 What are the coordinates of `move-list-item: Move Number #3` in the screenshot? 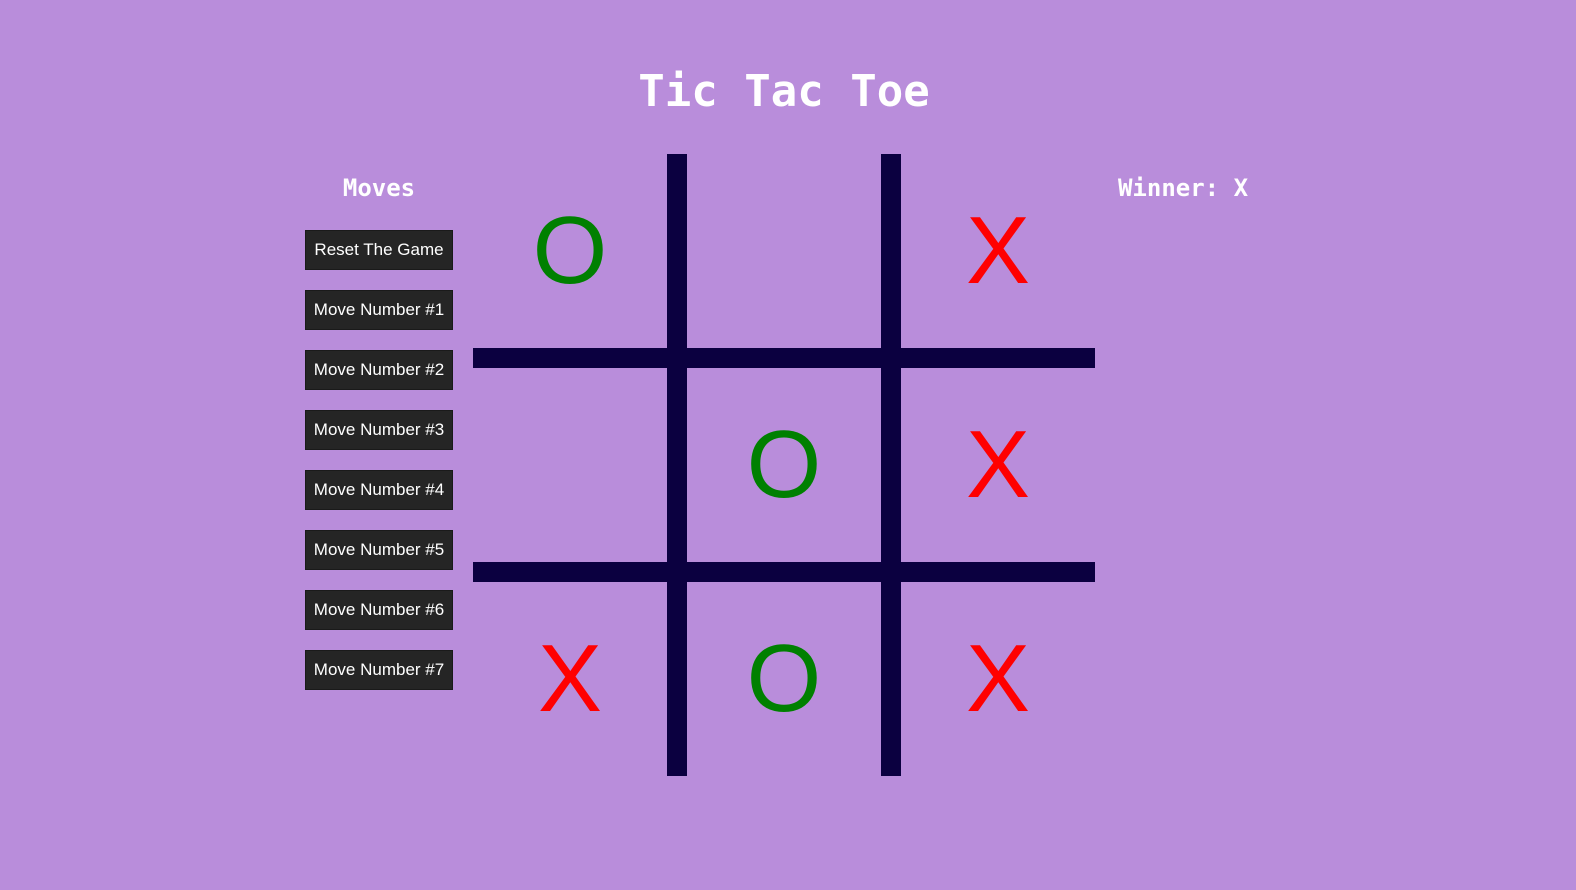 It's located at (379, 430).